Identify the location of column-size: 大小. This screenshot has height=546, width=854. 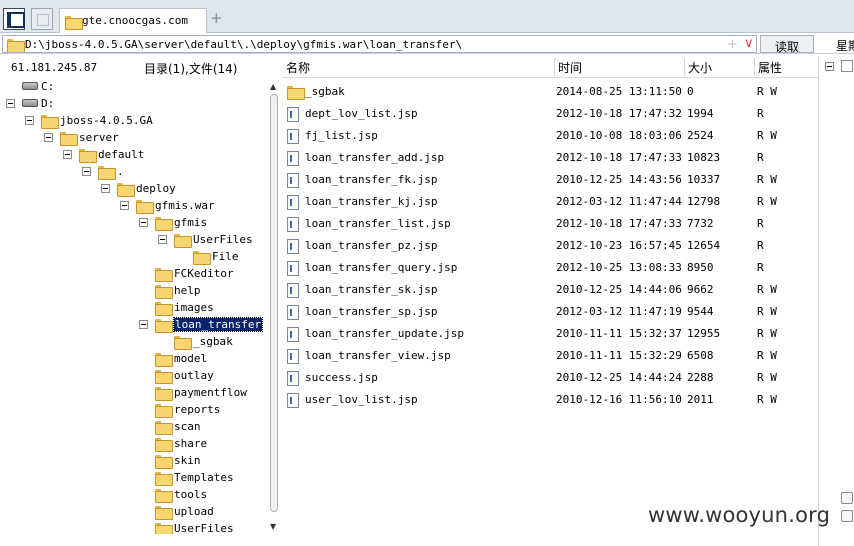
(700, 67).